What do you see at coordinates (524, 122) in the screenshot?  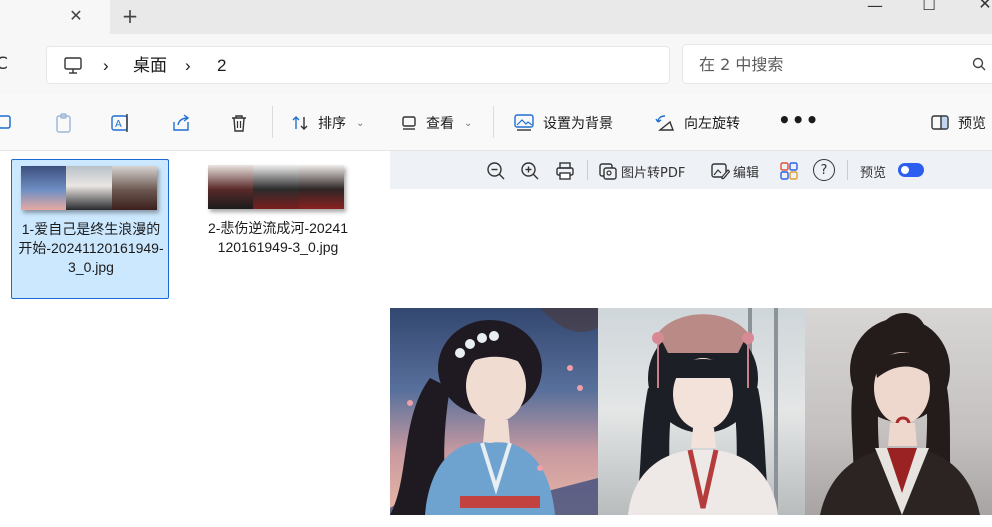 I see `wallpaper-icon` at bounding box center [524, 122].